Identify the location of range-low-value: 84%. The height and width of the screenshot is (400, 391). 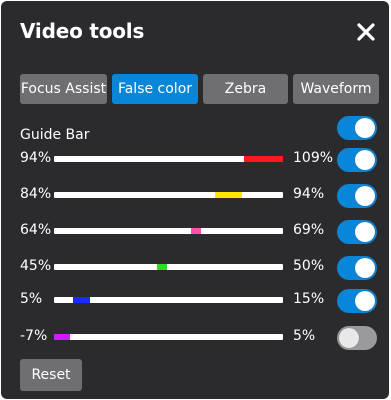
(36, 194).